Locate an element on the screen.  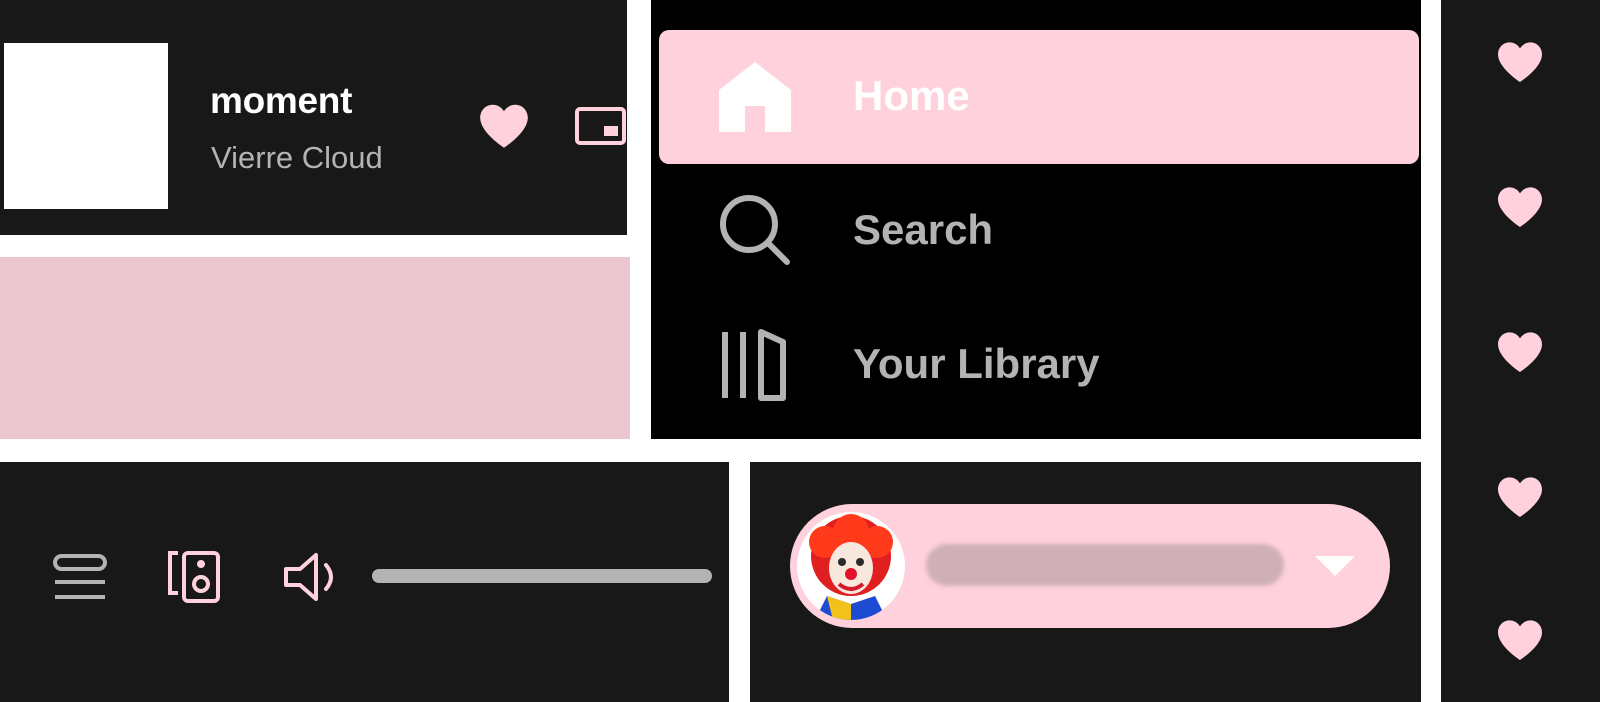
home-icon is located at coordinates (755, 97).